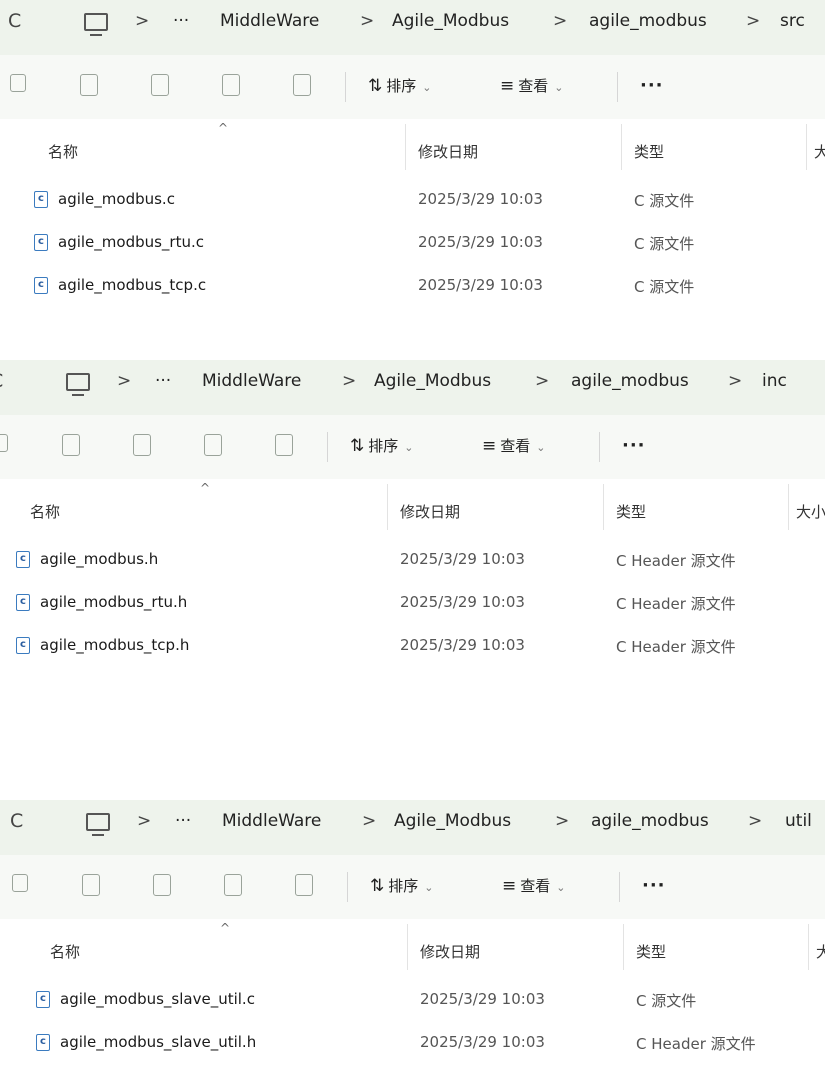  I want to click on command-bar: ⇅ 排序 ⌄ ≡ 查看 ⌄ ···, so click(412, 447).